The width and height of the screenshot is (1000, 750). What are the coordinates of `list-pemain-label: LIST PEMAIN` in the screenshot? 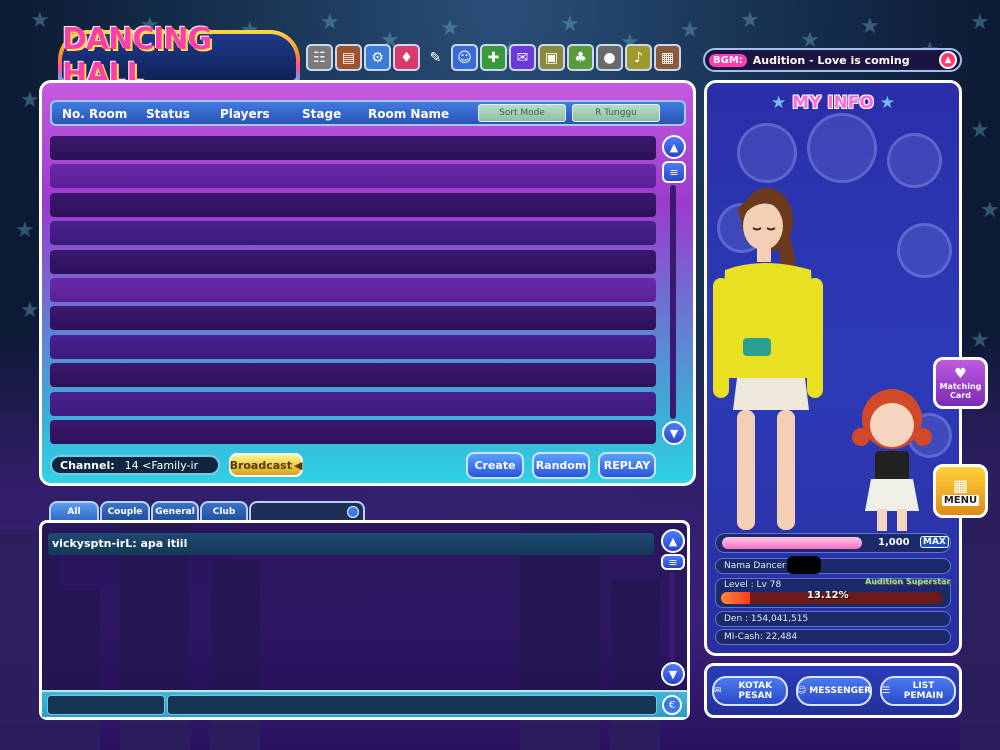 It's located at (923, 691).